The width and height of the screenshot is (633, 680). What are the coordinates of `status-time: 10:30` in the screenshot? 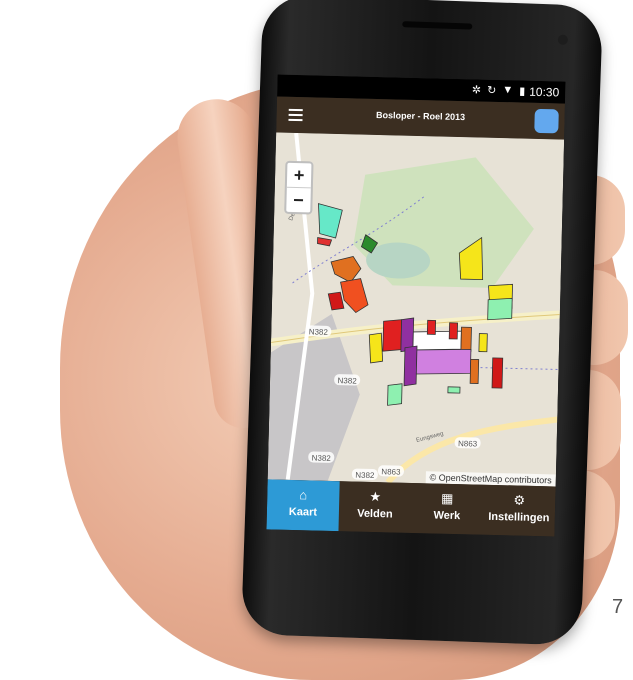 It's located at (544, 92).